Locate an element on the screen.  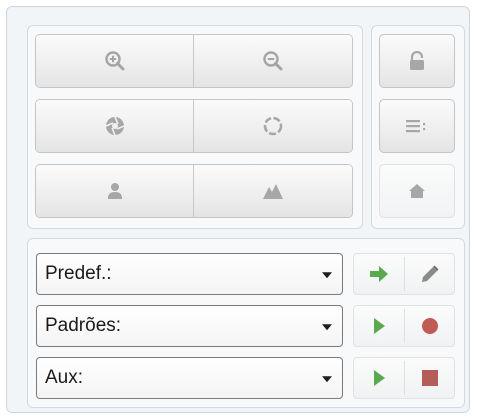
edit-preset-button is located at coordinates (429, 274).